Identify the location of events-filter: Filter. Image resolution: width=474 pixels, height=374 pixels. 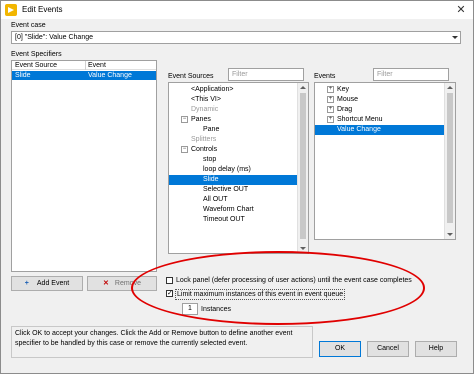
(411, 74).